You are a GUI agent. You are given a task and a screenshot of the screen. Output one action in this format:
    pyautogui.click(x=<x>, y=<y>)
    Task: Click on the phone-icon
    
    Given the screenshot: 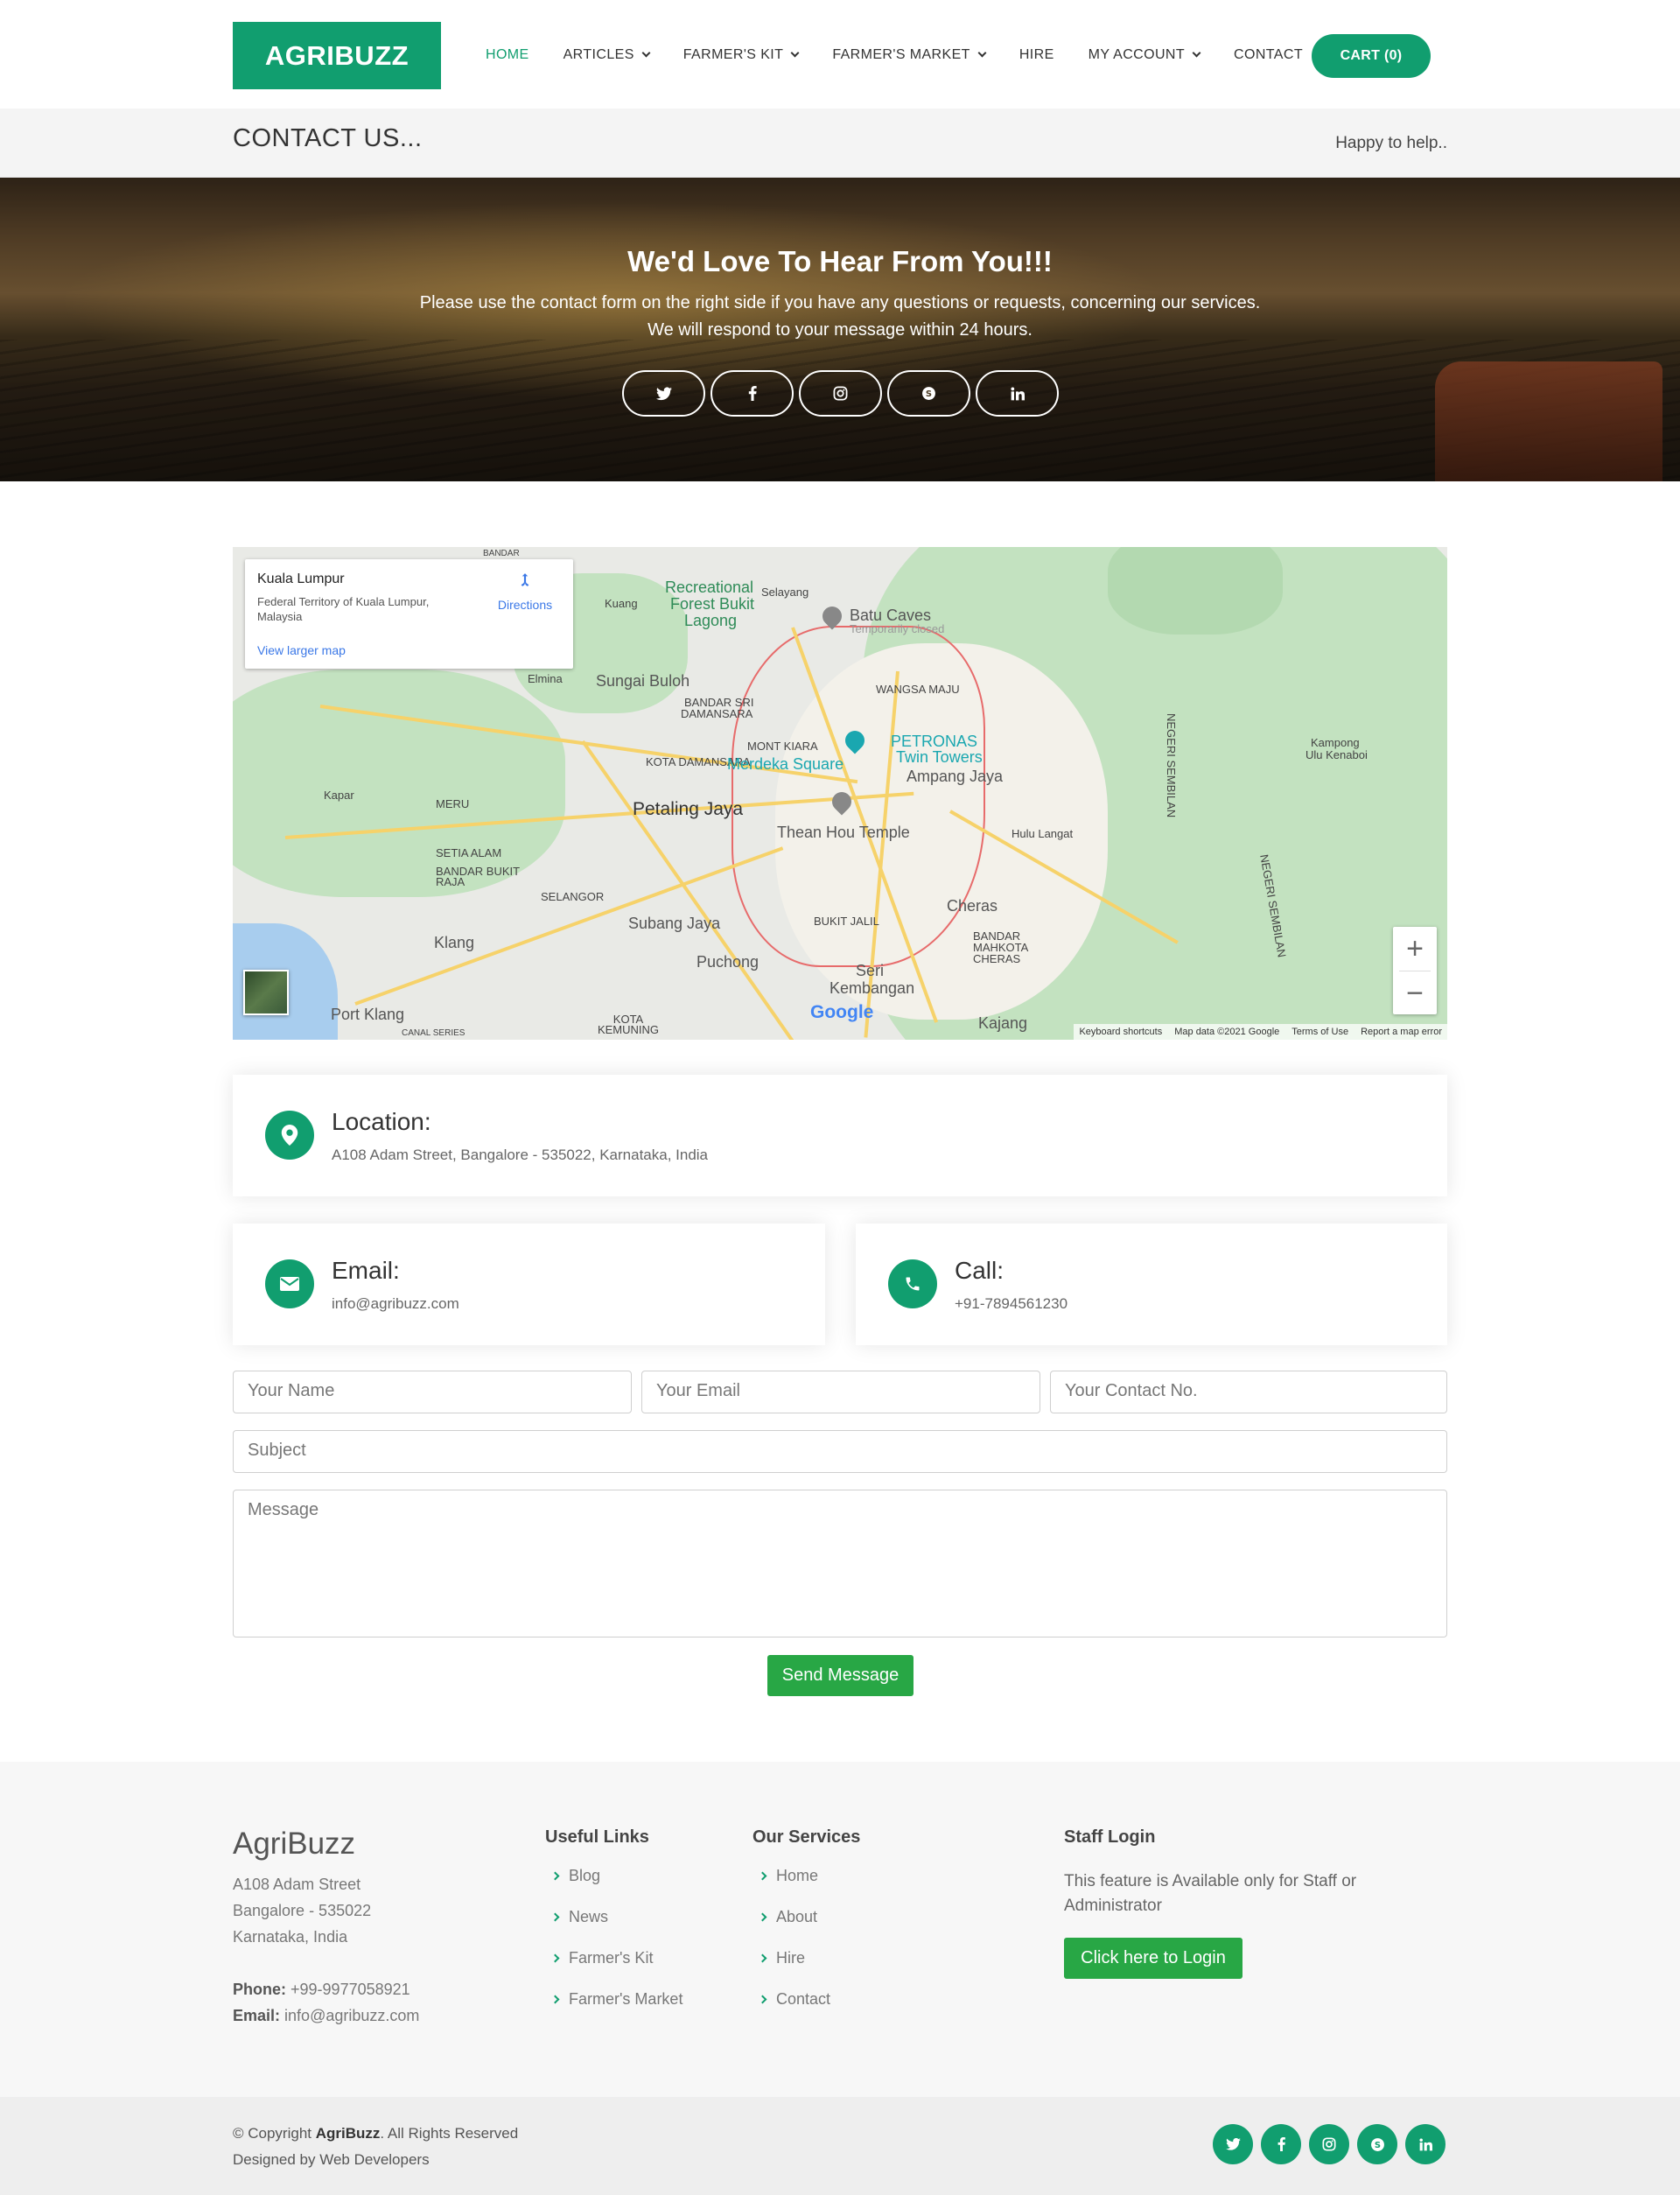 What is the action you would take?
    pyautogui.click(x=912, y=1283)
    